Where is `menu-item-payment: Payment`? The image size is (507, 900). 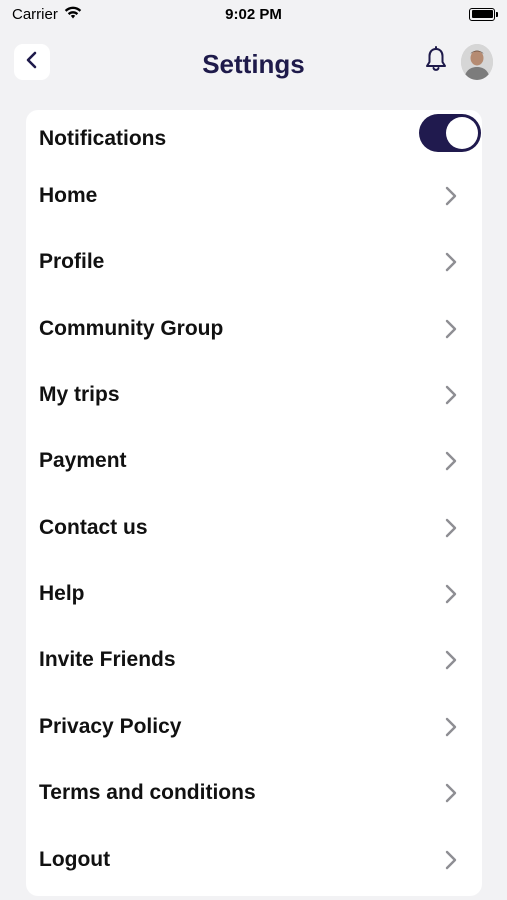 menu-item-payment: Payment is located at coordinates (254, 461).